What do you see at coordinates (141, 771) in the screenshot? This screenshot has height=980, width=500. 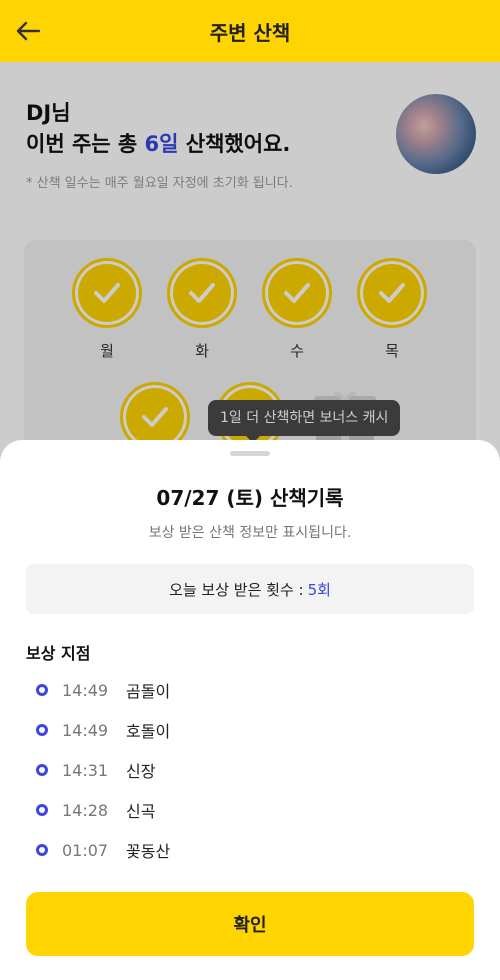 I see `reward-place: 신장` at bounding box center [141, 771].